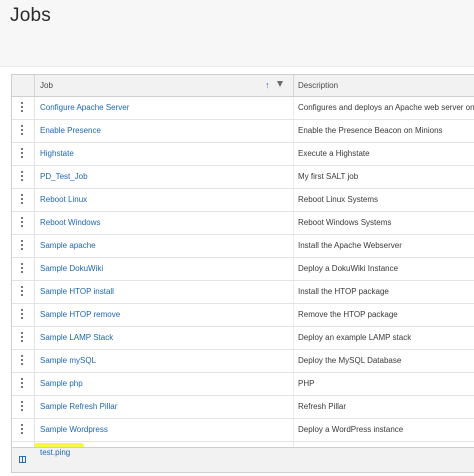 This screenshot has width=474, height=476. What do you see at coordinates (343, 291) in the screenshot?
I see `job-description: Install the HTOP package` at bounding box center [343, 291].